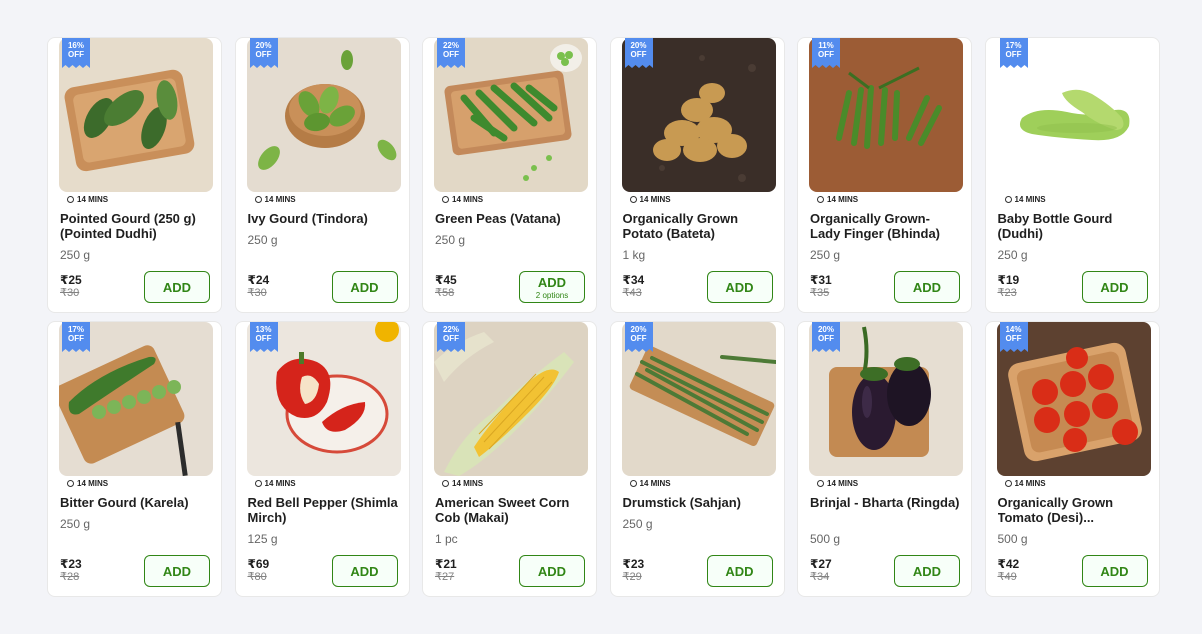  I want to click on discount-value: 16%, so click(75, 45).